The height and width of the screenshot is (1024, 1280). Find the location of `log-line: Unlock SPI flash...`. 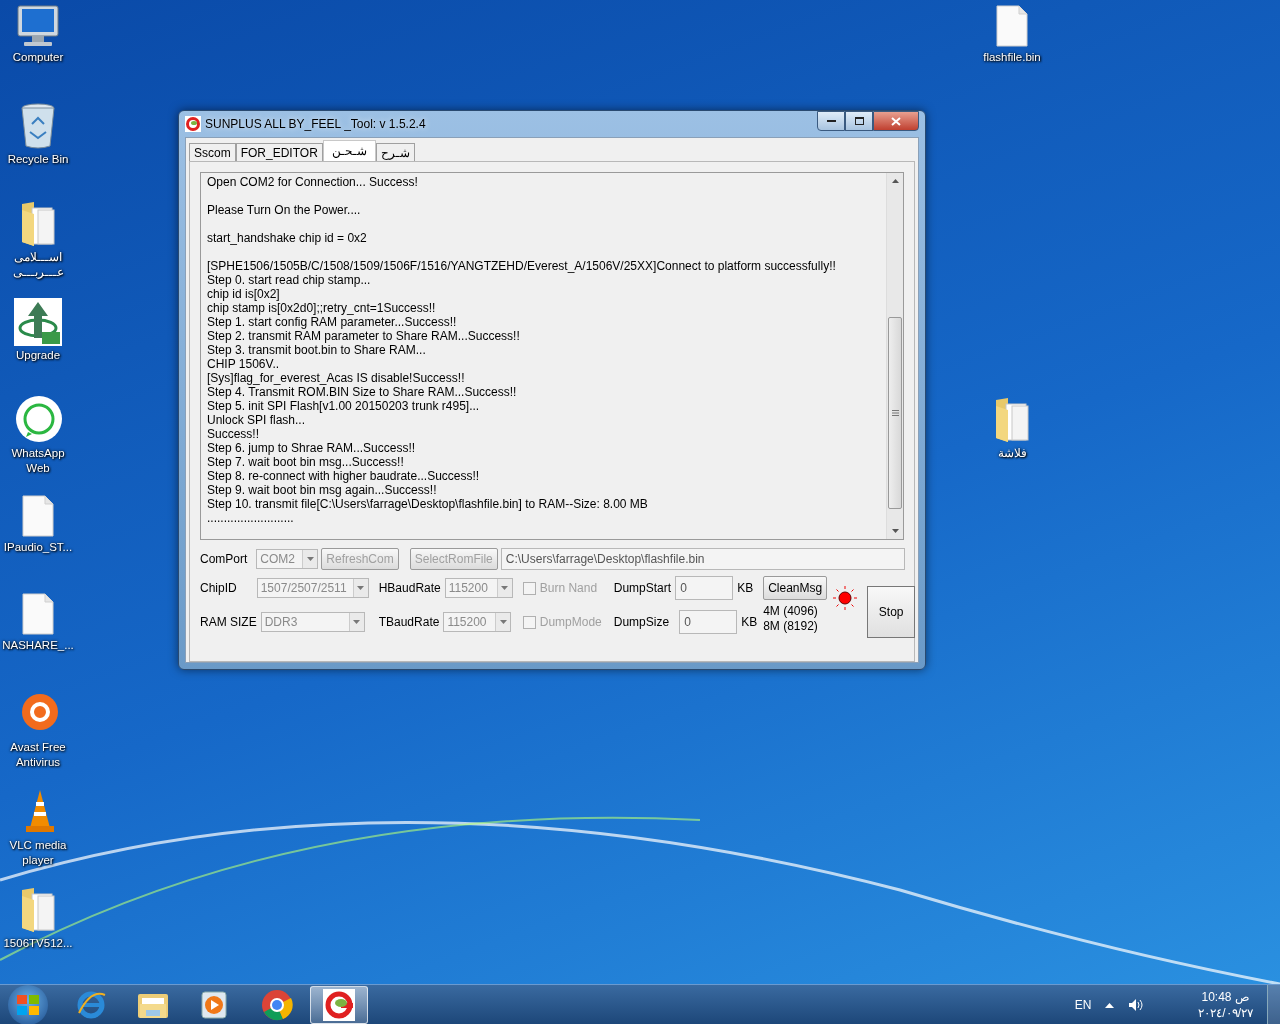

log-line: Unlock SPI flash... is located at coordinates (257, 420).